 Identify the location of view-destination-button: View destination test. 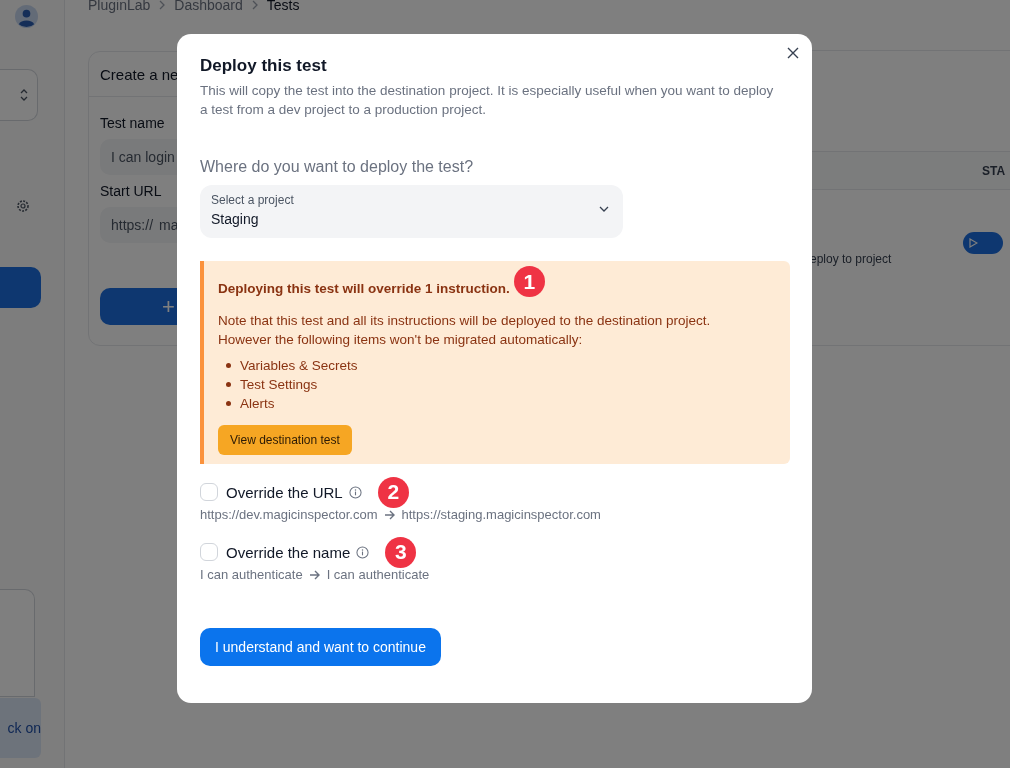
(285, 440).